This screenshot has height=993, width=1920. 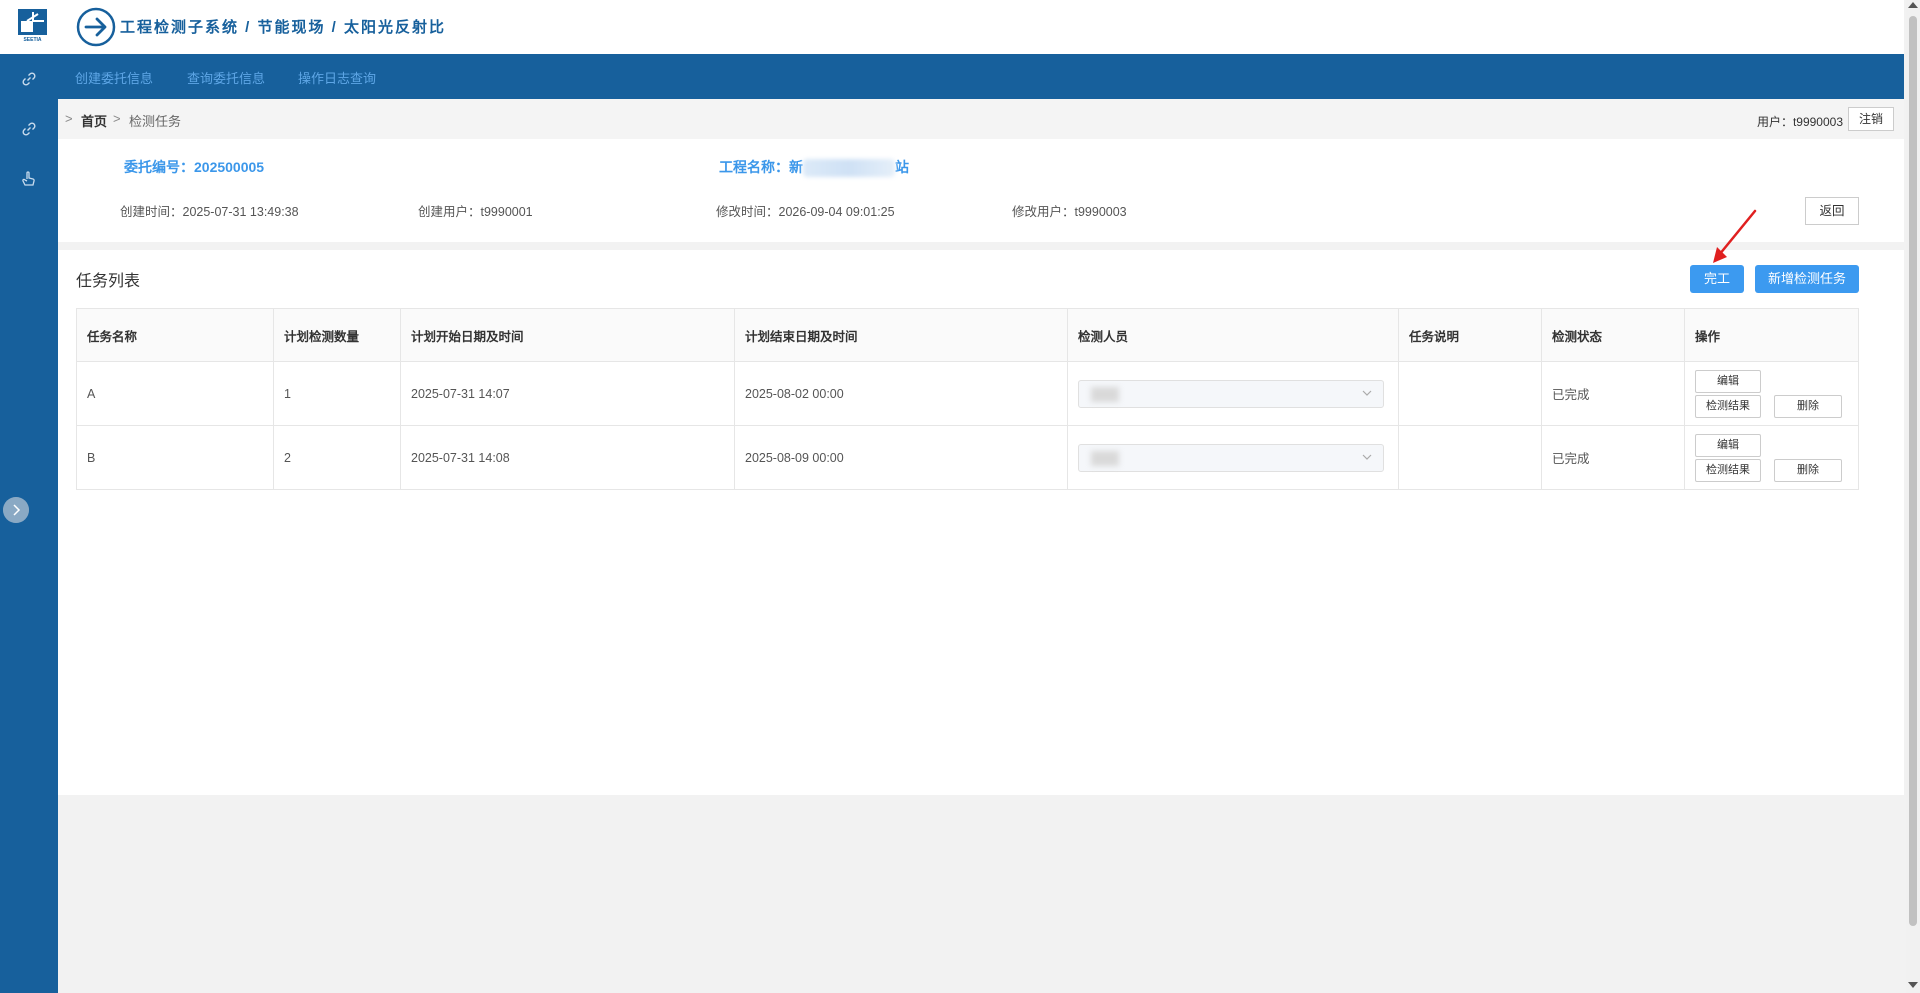 What do you see at coordinates (94, 120) in the screenshot?
I see `breadcrumb-home: 首页` at bounding box center [94, 120].